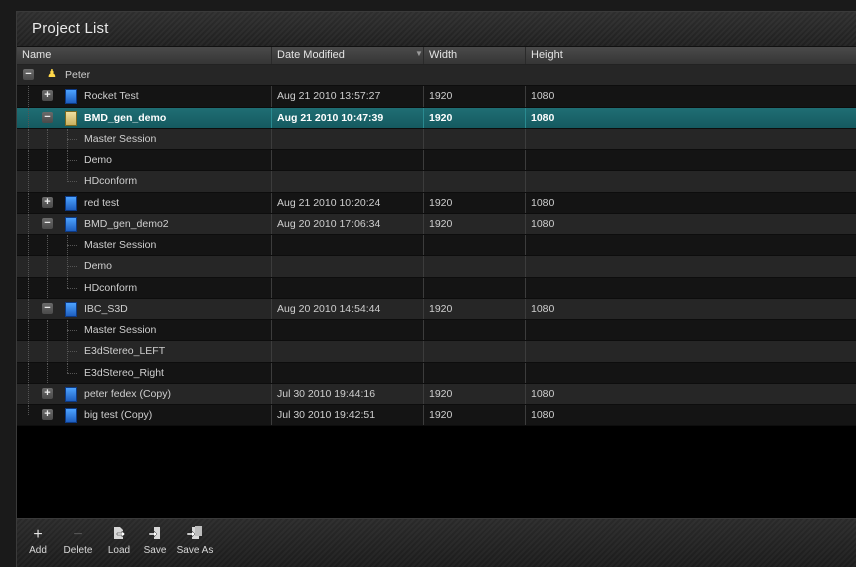 The width and height of the screenshot is (856, 567). Describe the element at coordinates (52, 74) in the screenshot. I see `user-icon: ♟` at that location.